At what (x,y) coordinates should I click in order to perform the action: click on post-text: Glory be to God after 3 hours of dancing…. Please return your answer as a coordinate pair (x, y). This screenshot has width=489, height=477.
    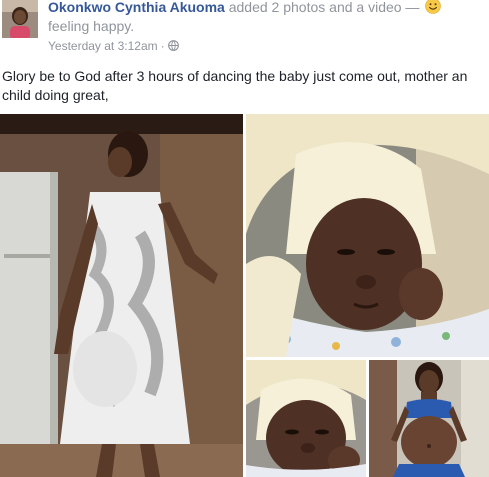
    Looking at the image, I should click on (235, 85).